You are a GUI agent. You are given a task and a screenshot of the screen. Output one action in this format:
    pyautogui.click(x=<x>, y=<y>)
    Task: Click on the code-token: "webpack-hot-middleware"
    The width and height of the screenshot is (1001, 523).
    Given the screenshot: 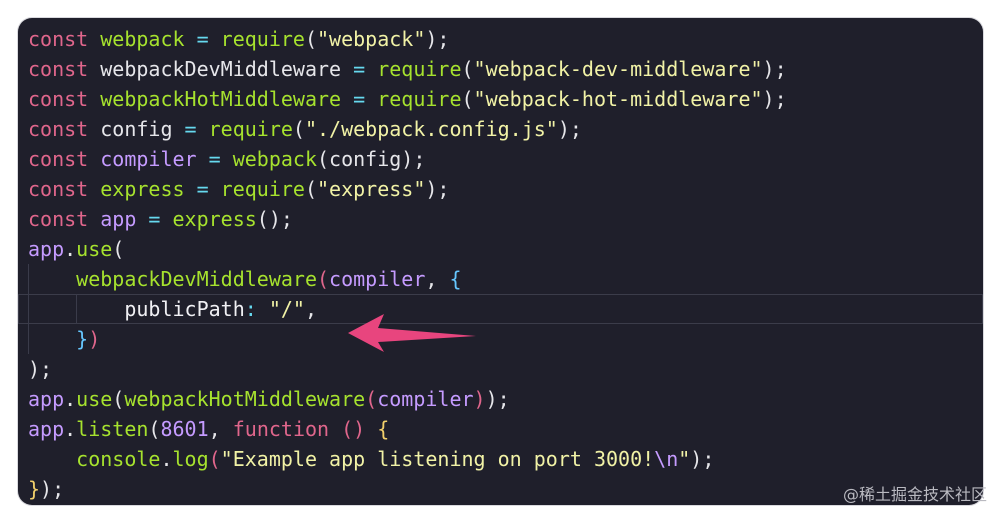 What is the action you would take?
    pyautogui.click(x=618, y=99)
    